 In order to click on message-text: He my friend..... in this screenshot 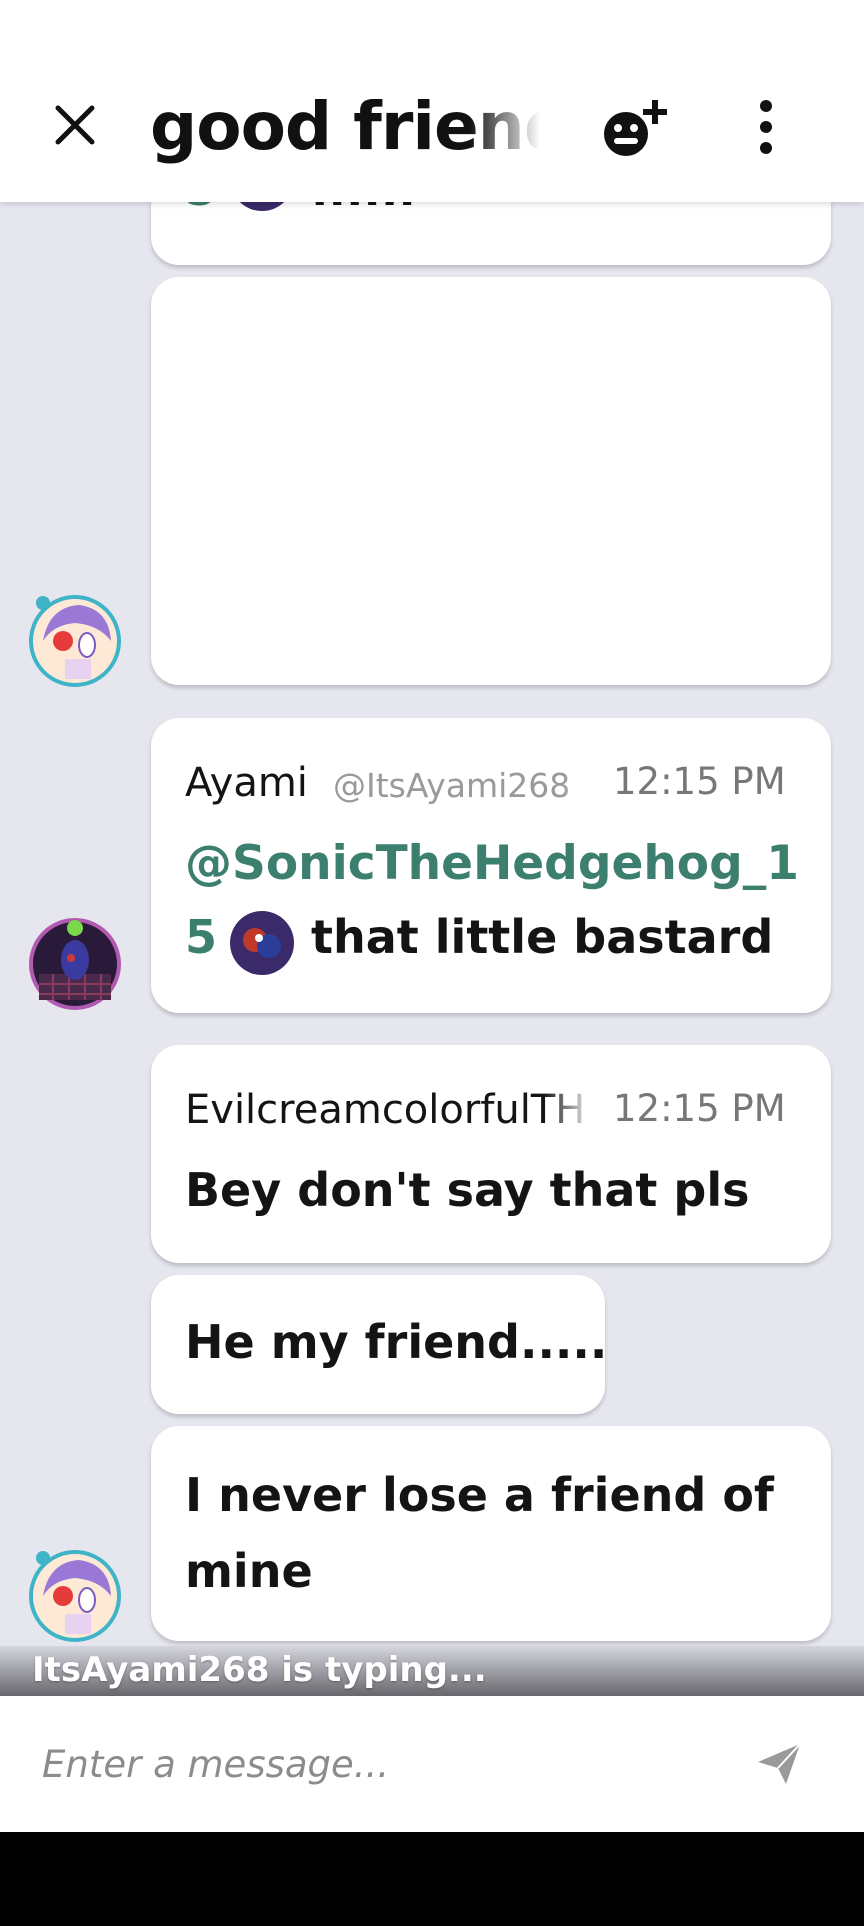, I will do `click(396, 1342)`.